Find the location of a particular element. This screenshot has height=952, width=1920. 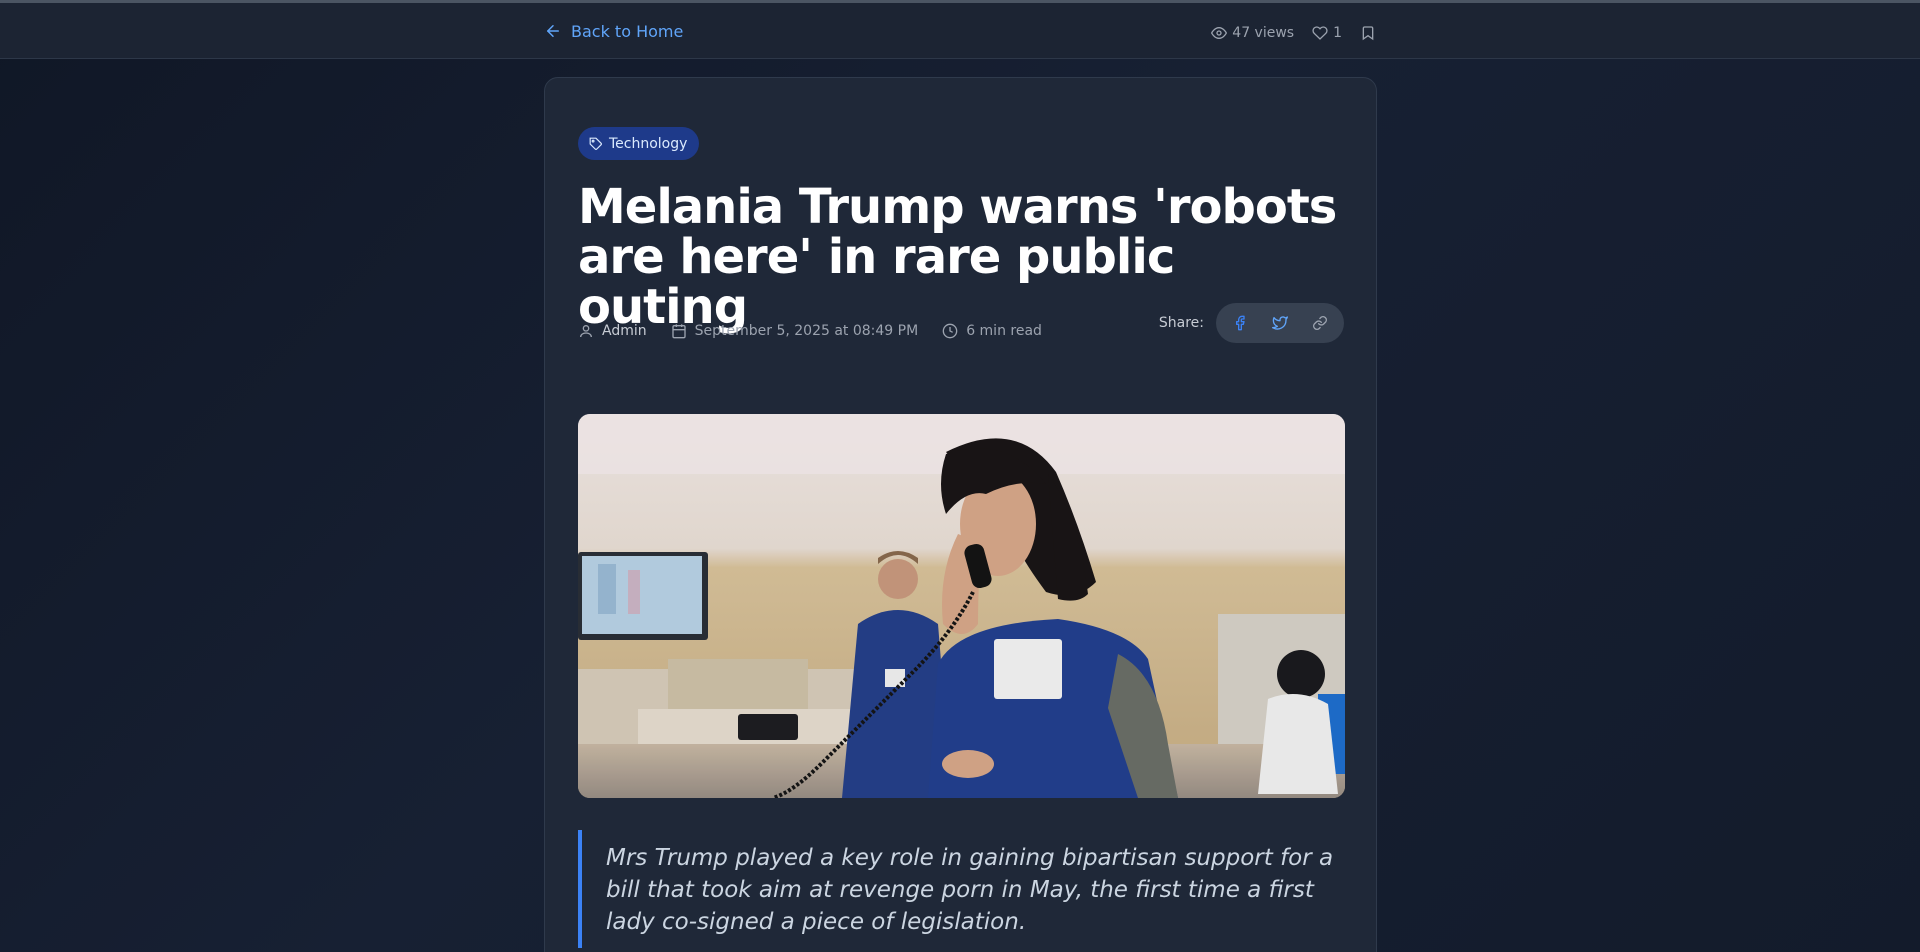

facebook-icon is located at coordinates (1240, 323).